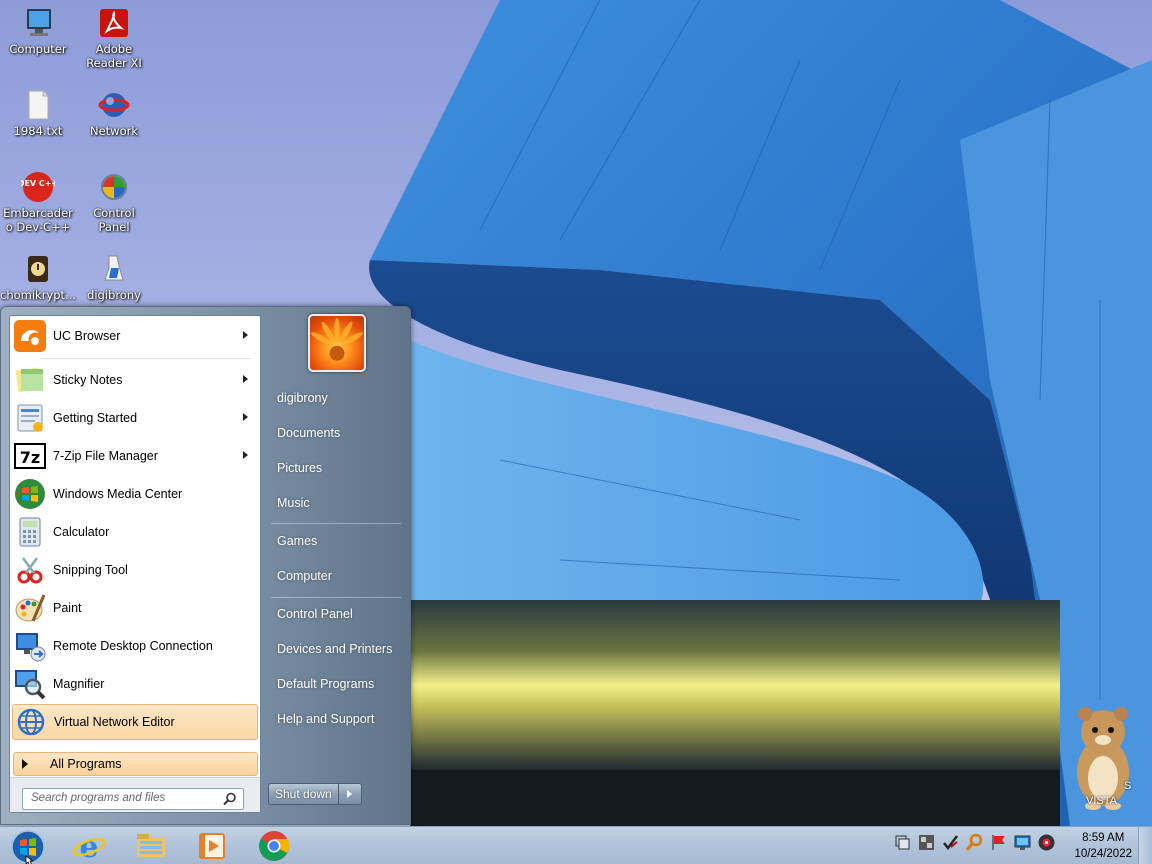 The image size is (1152, 864). I want to click on calculator-icon, so click(30, 532).